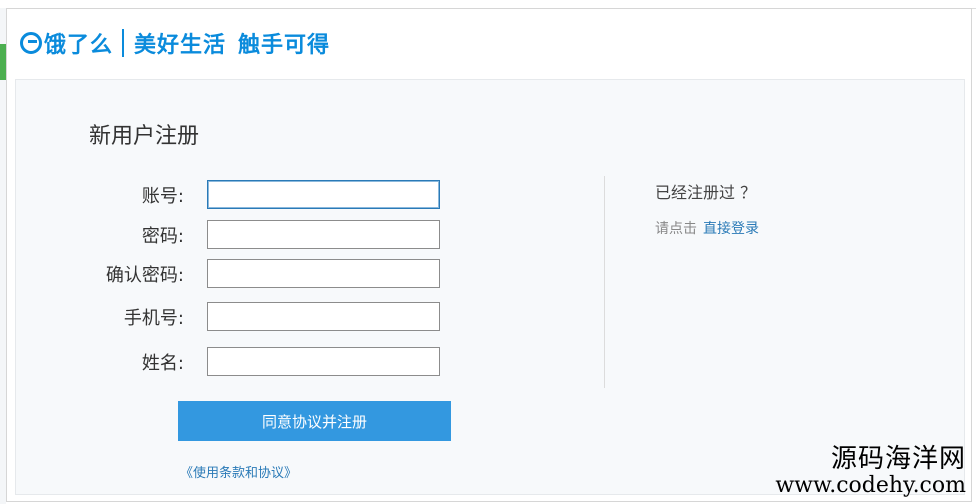 The height and width of the screenshot is (504, 976). I want to click on vertical-divider, so click(604, 282).